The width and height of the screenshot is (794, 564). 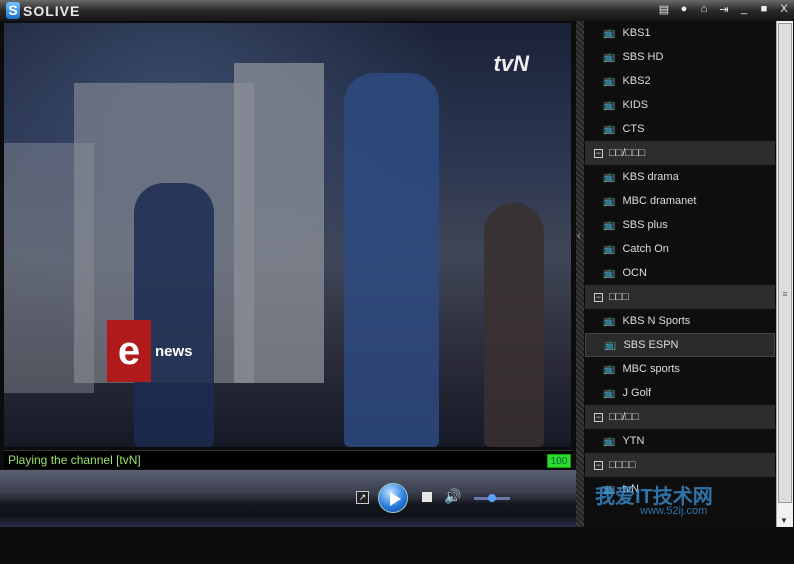 What do you see at coordinates (580, 274) in the screenshot?
I see `panel-splitter` at bounding box center [580, 274].